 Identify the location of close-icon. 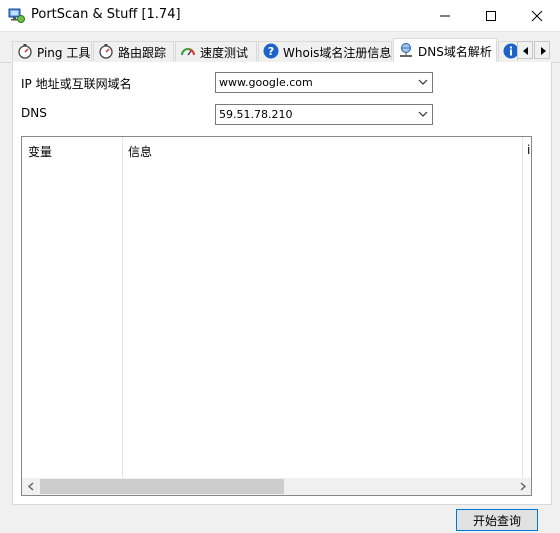
(537, 16).